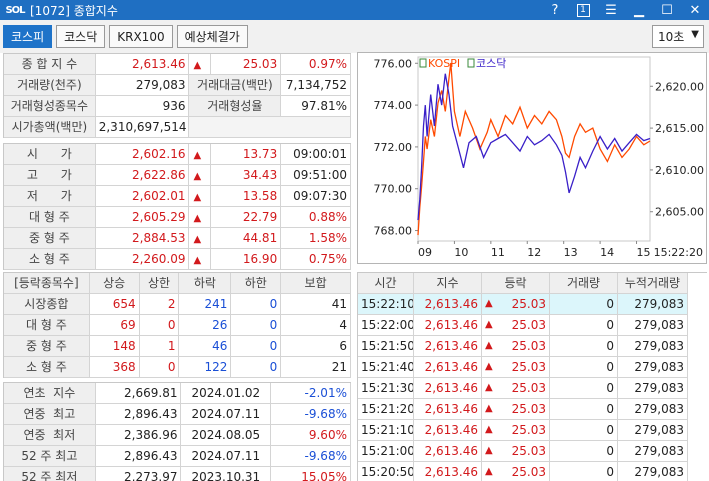  What do you see at coordinates (114, 325) in the screenshot?
I see `breadth-up: 69` at bounding box center [114, 325].